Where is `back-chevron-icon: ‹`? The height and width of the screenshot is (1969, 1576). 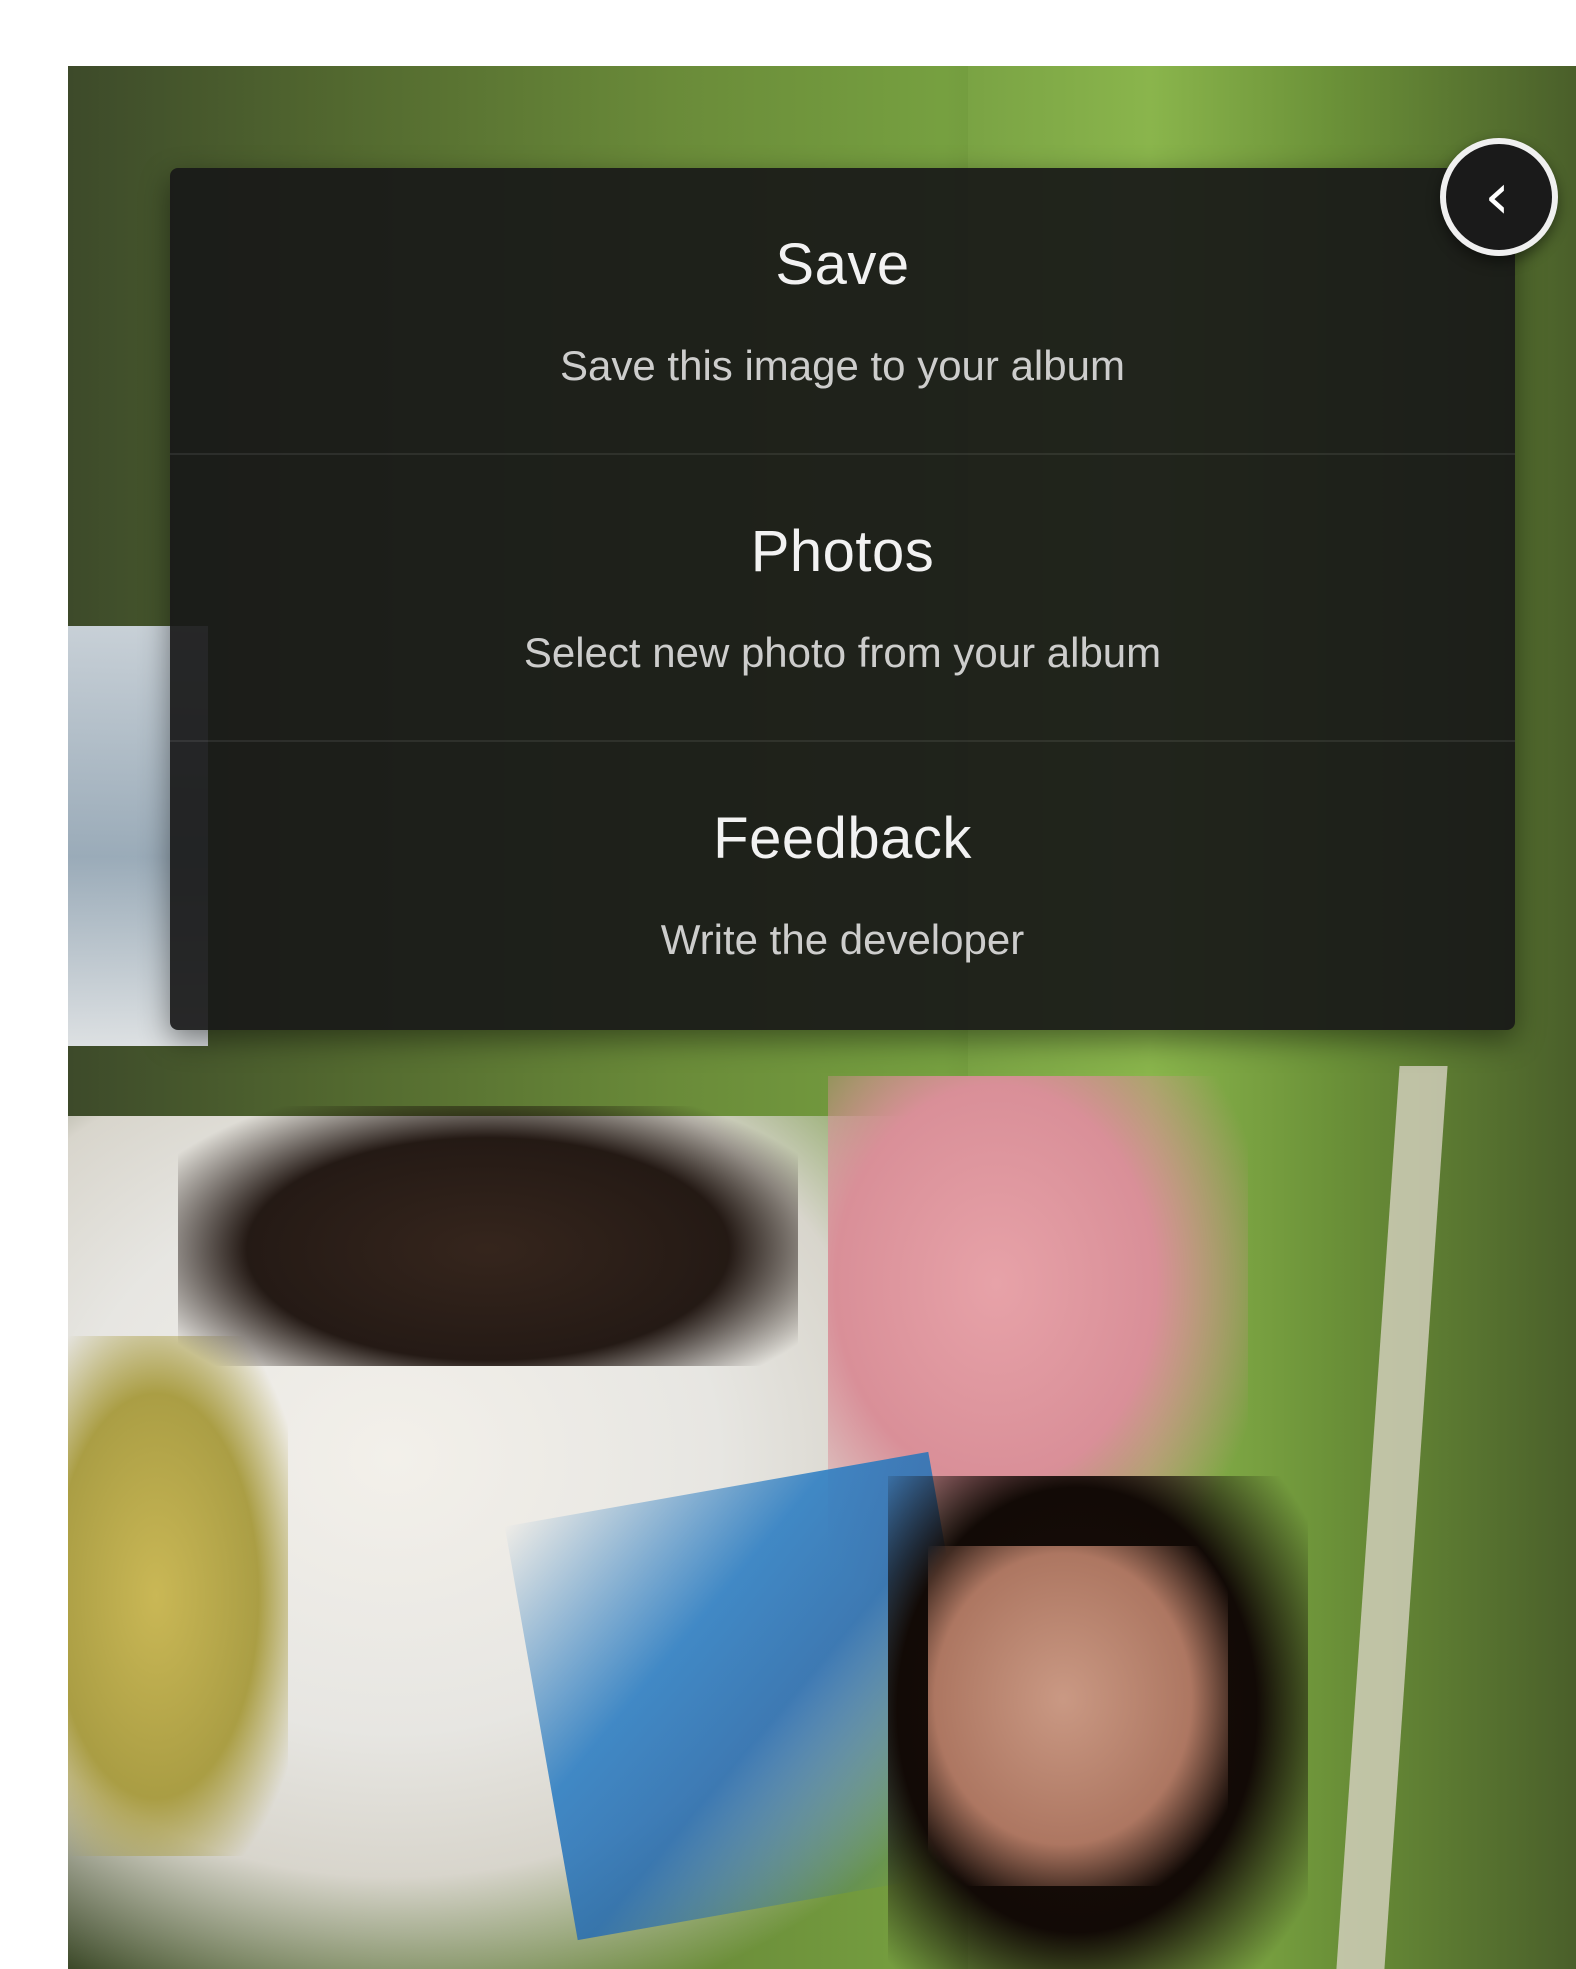
back-chevron-icon: ‹ is located at coordinates (1497, 197).